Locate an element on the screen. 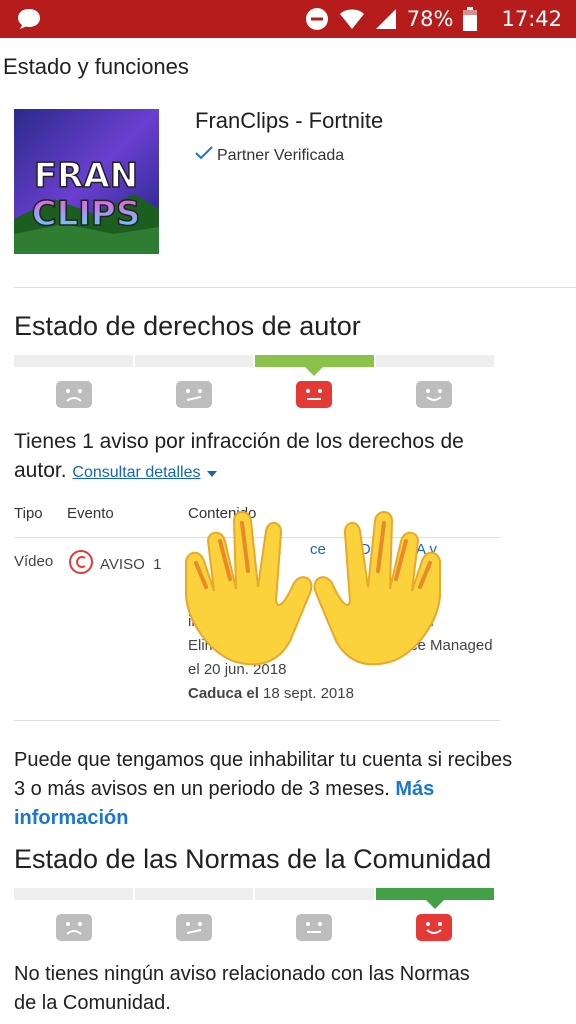  signal-icon is located at coordinates (386, 19).